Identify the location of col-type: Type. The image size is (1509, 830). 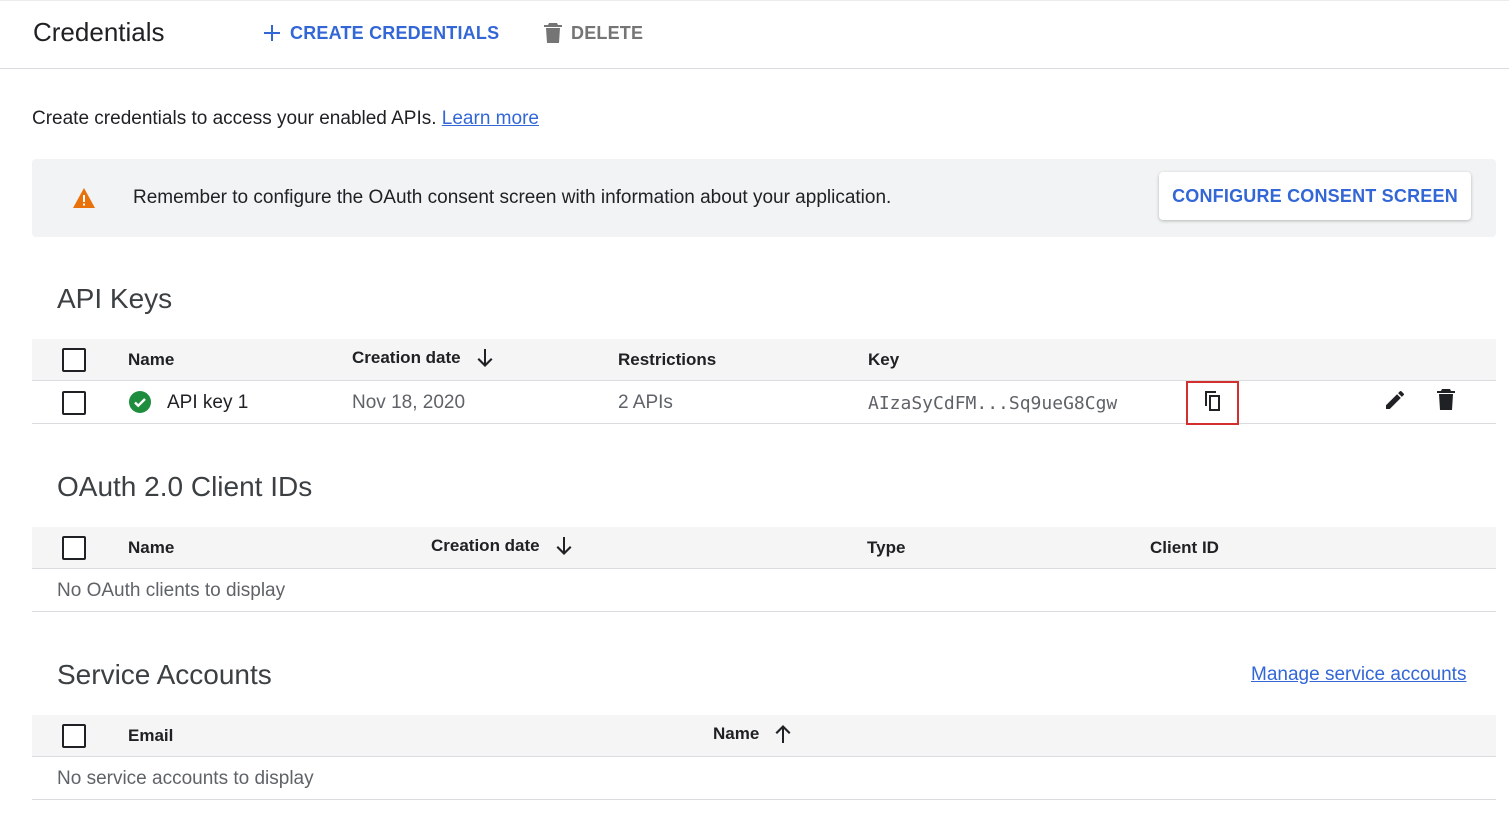
(886, 547).